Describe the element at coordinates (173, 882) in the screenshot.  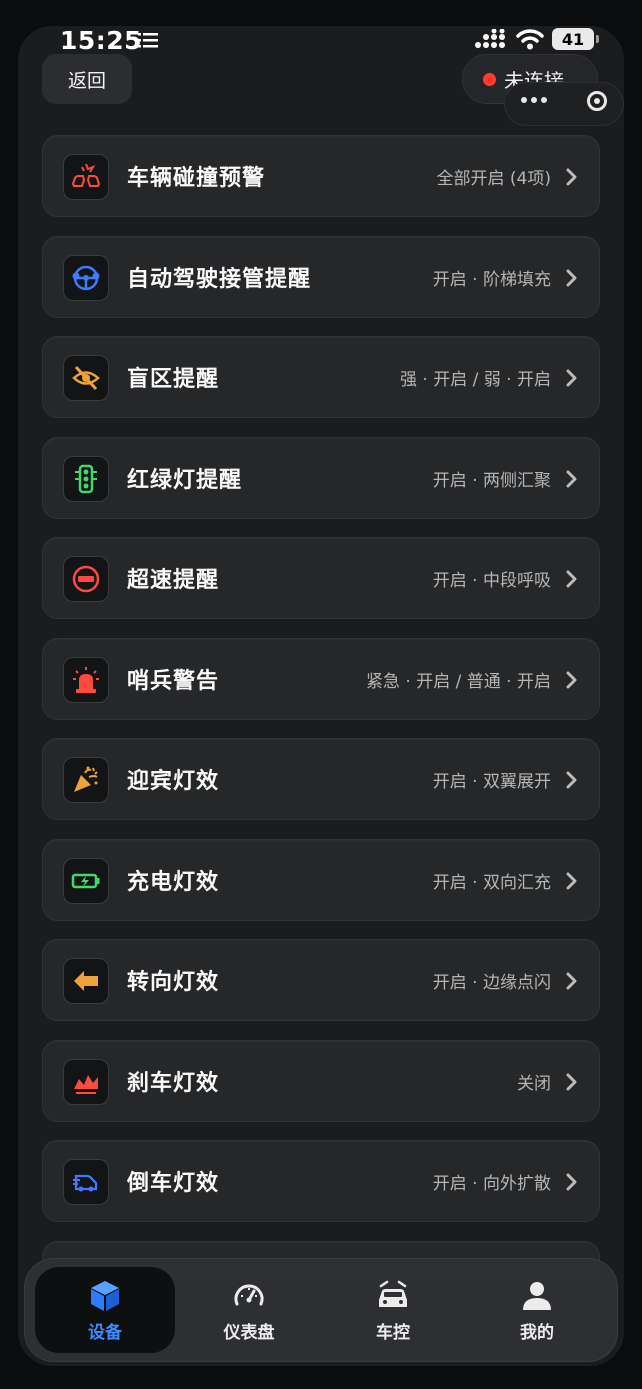
I see `setting-title: 充电灯效` at that location.